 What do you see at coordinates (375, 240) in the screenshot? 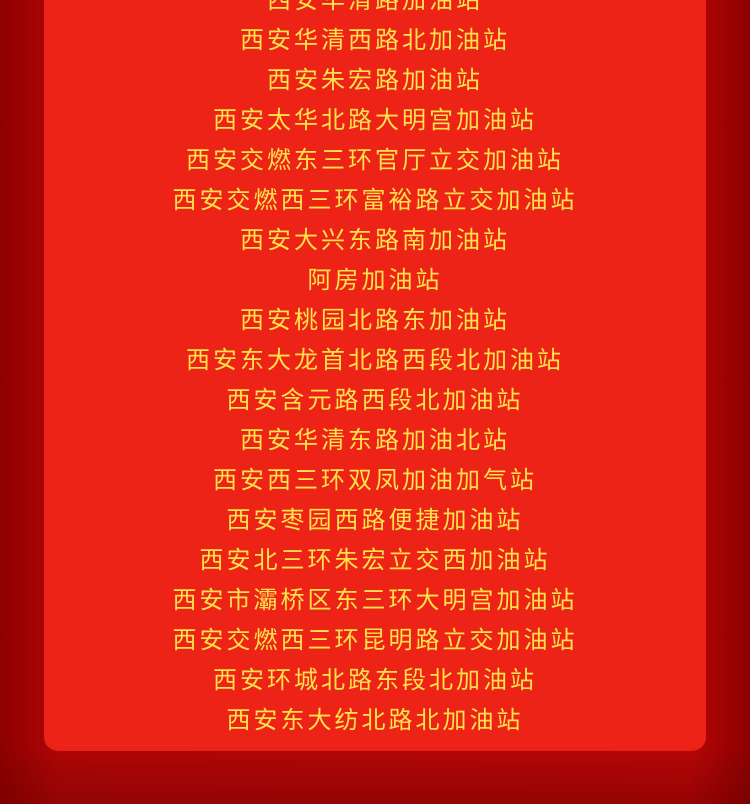
I see `station-list-item: 西安大兴东路南加油站` at bounding box center [375, 240].